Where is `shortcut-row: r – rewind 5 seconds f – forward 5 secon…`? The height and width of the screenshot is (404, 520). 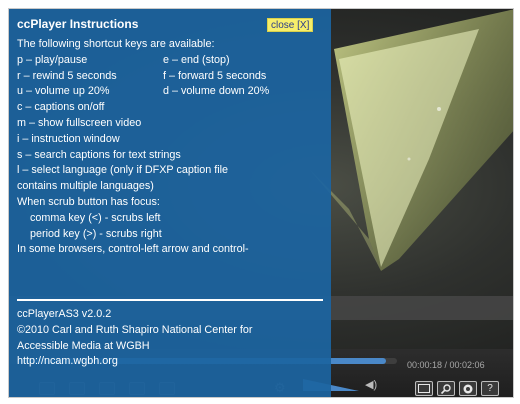
shortcut-row: r – rewind 5 seconds f – forward 5 secon… is located at coordinates (172, 77).